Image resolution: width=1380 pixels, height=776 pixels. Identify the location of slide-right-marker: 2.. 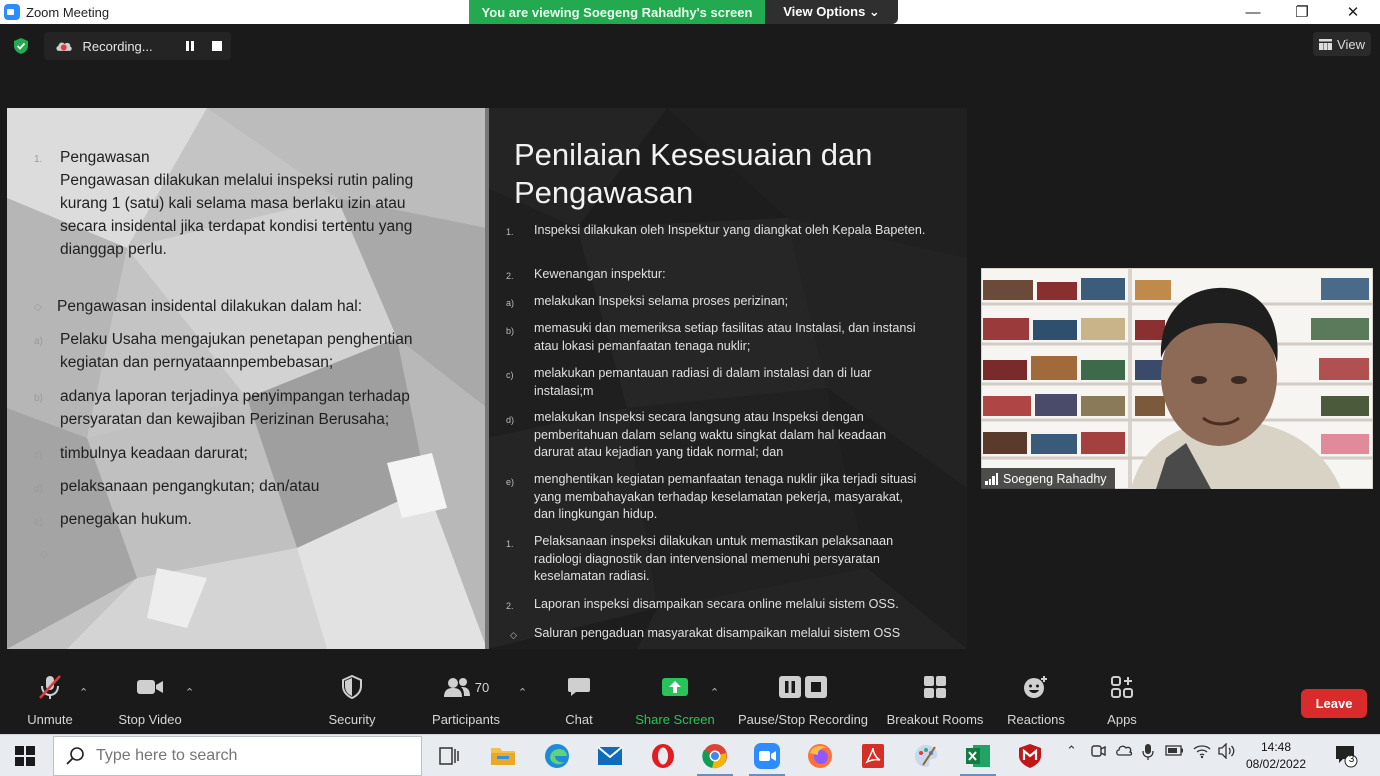
(510, 606).